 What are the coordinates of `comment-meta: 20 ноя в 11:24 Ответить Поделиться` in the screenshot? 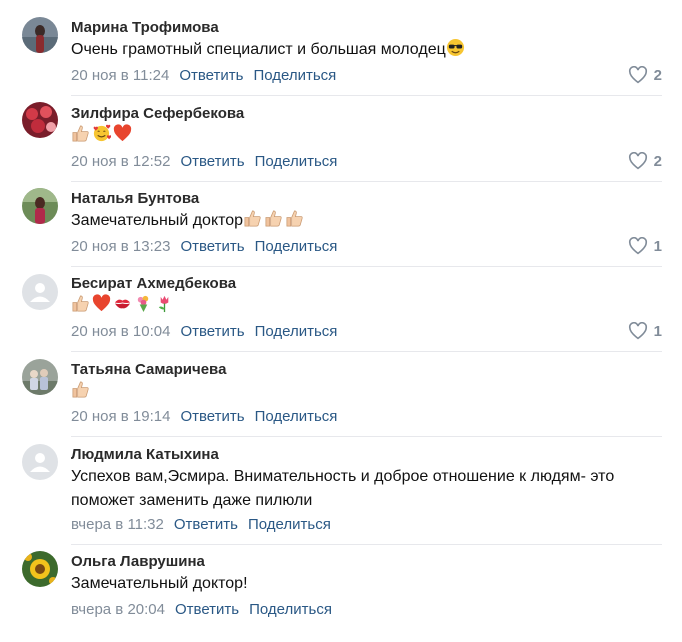 It's located at (208, 75).